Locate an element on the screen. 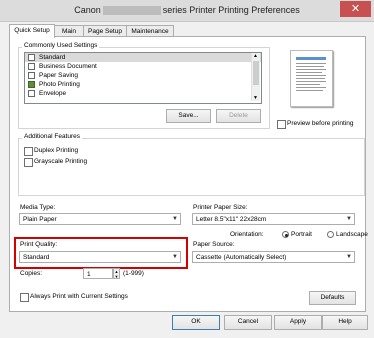  list-item-label: Business Document is located at coordinates (68, 66).